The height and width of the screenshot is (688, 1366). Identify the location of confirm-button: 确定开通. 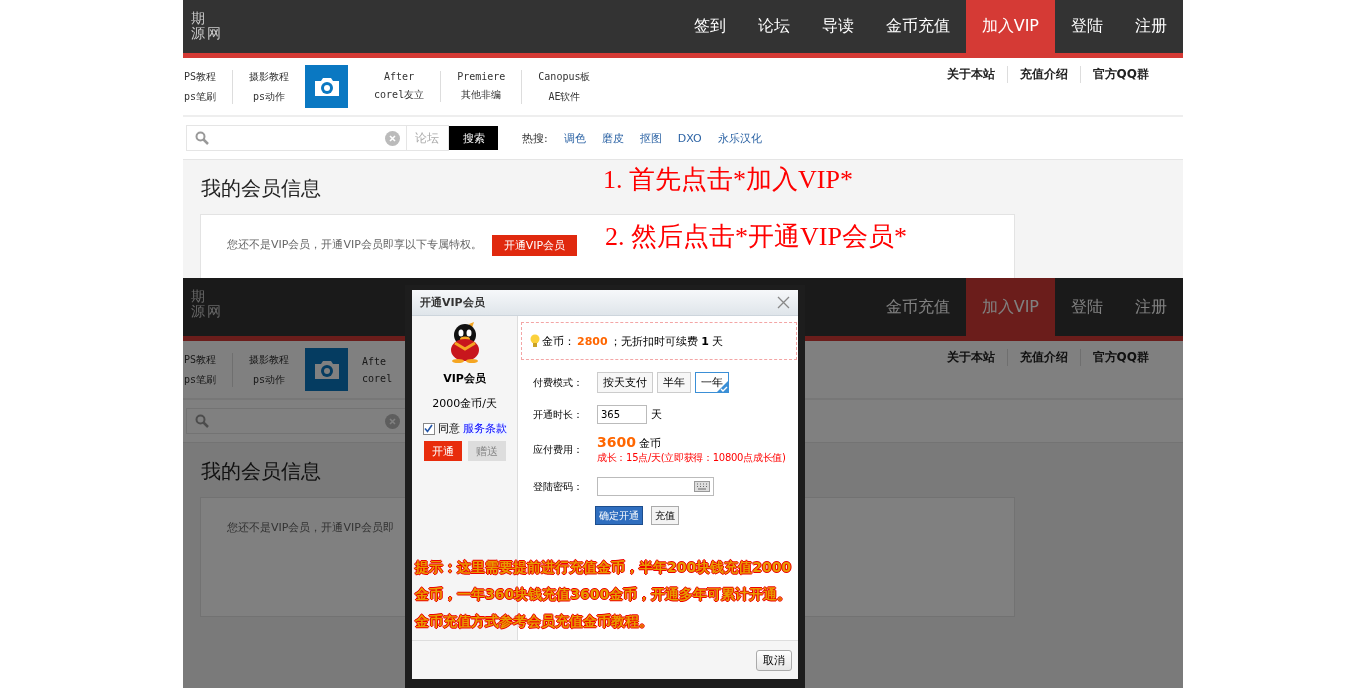
(619, 515).